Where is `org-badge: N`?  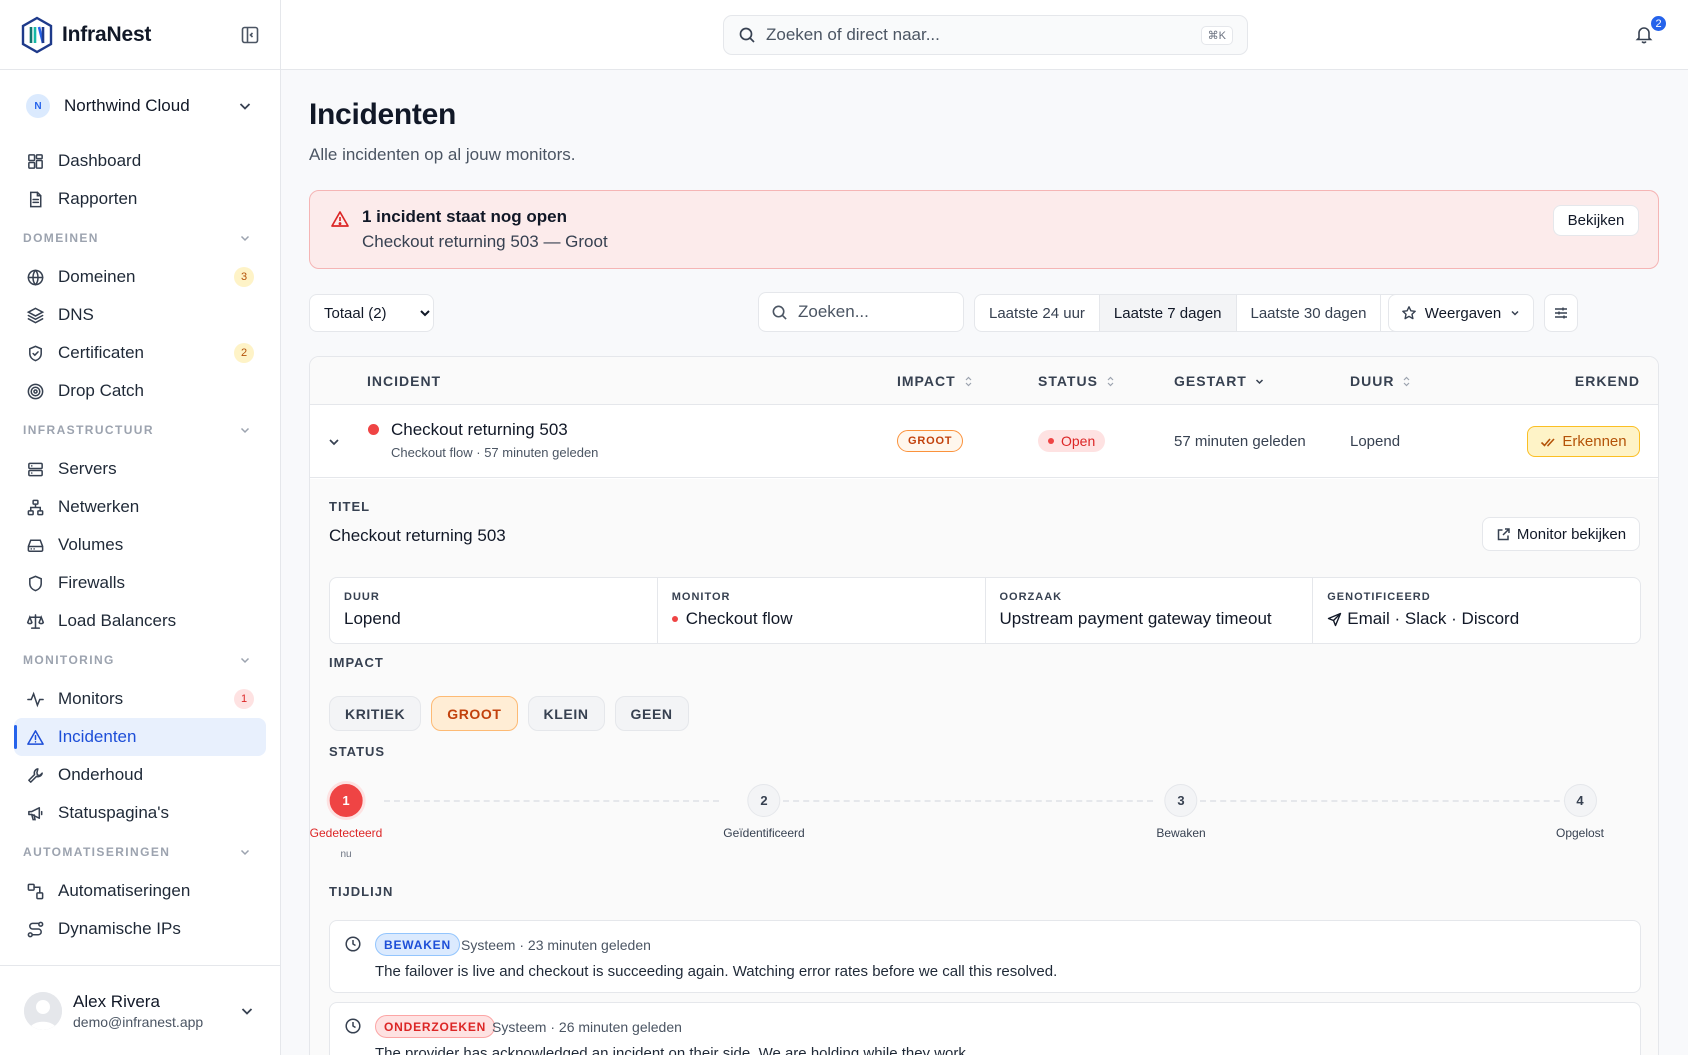 org-badge: N is located at coordinates (38, 106).